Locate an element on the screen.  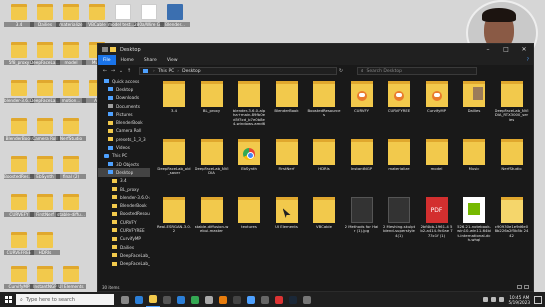
tray-chevron-icon is located at coordinates (485, 299).